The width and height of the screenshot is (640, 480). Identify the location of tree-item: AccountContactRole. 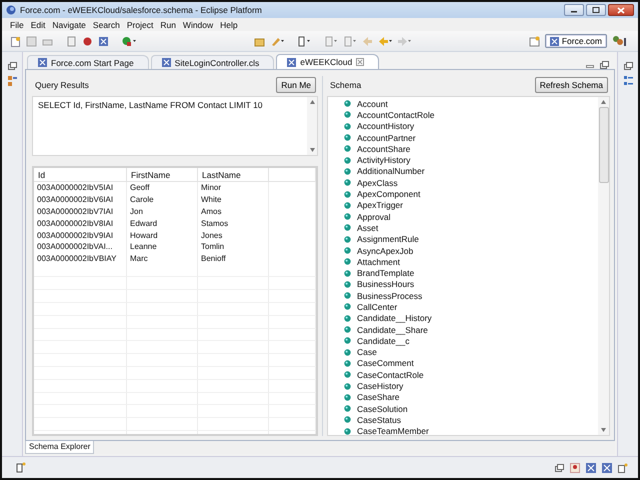
(395, 115).